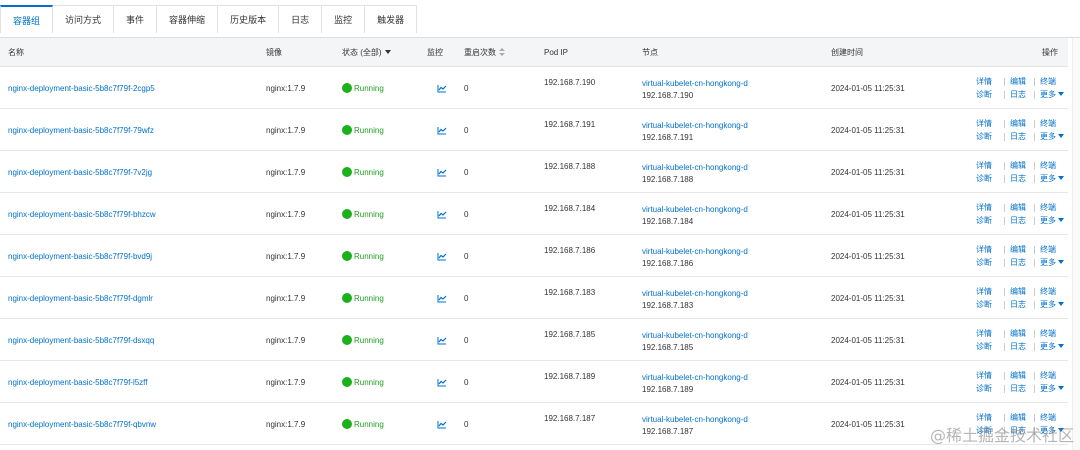 The width and height of the screenshot is (1080, 450). I want to click on tab-scaling: 容器伸缩, so click(188, 19).